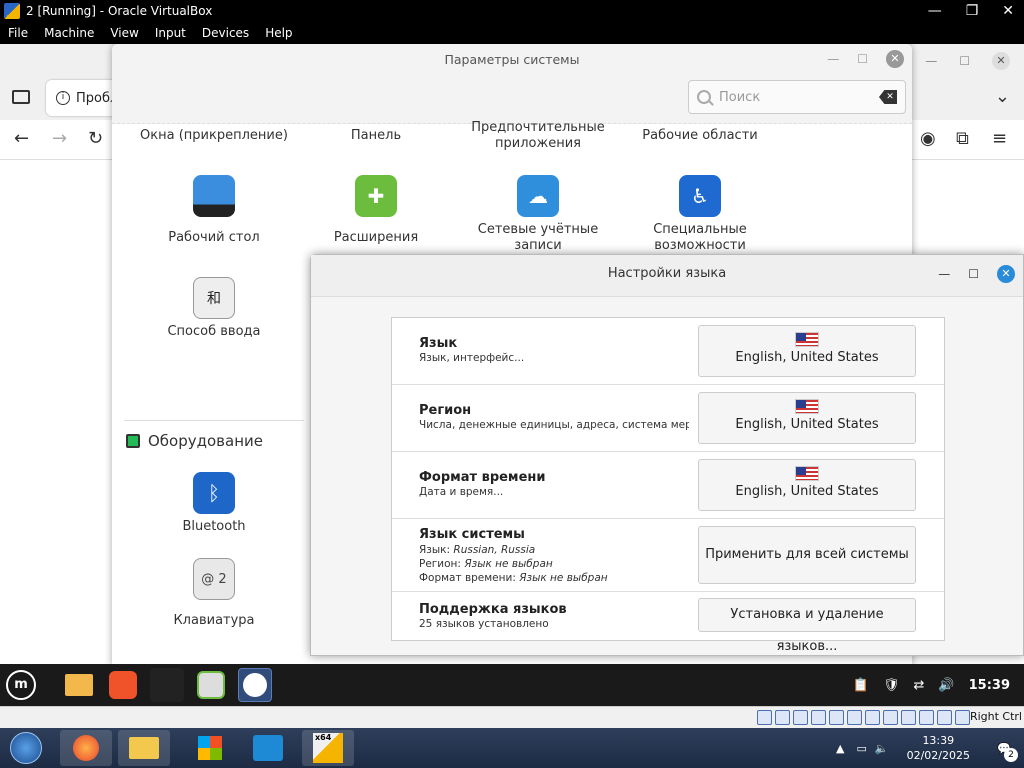 The width and height of the screenshot is (1024, 768). I want to click on settings-item-panel: Панель, so click(376, 136).